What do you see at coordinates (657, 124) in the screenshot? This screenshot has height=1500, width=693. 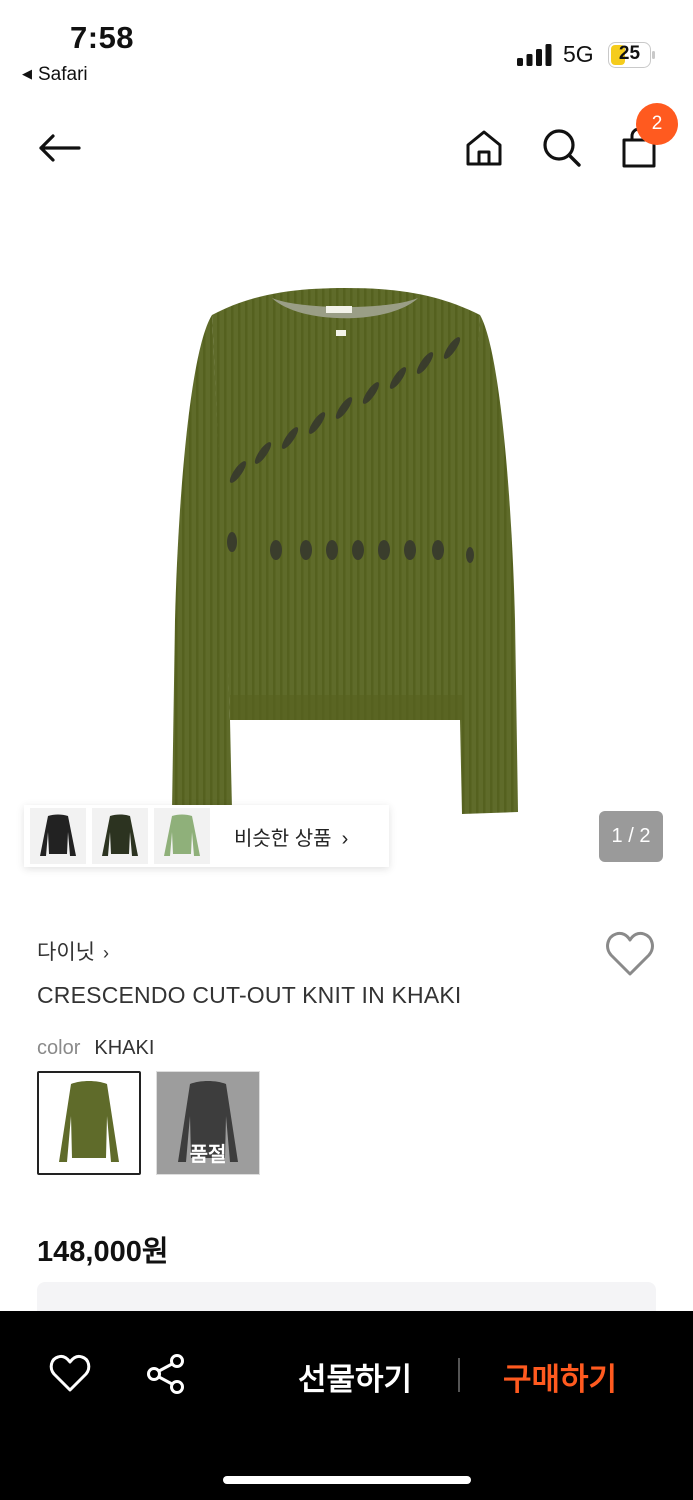 I see `cart-count-badge: 2` at bounding box center [657, 124].